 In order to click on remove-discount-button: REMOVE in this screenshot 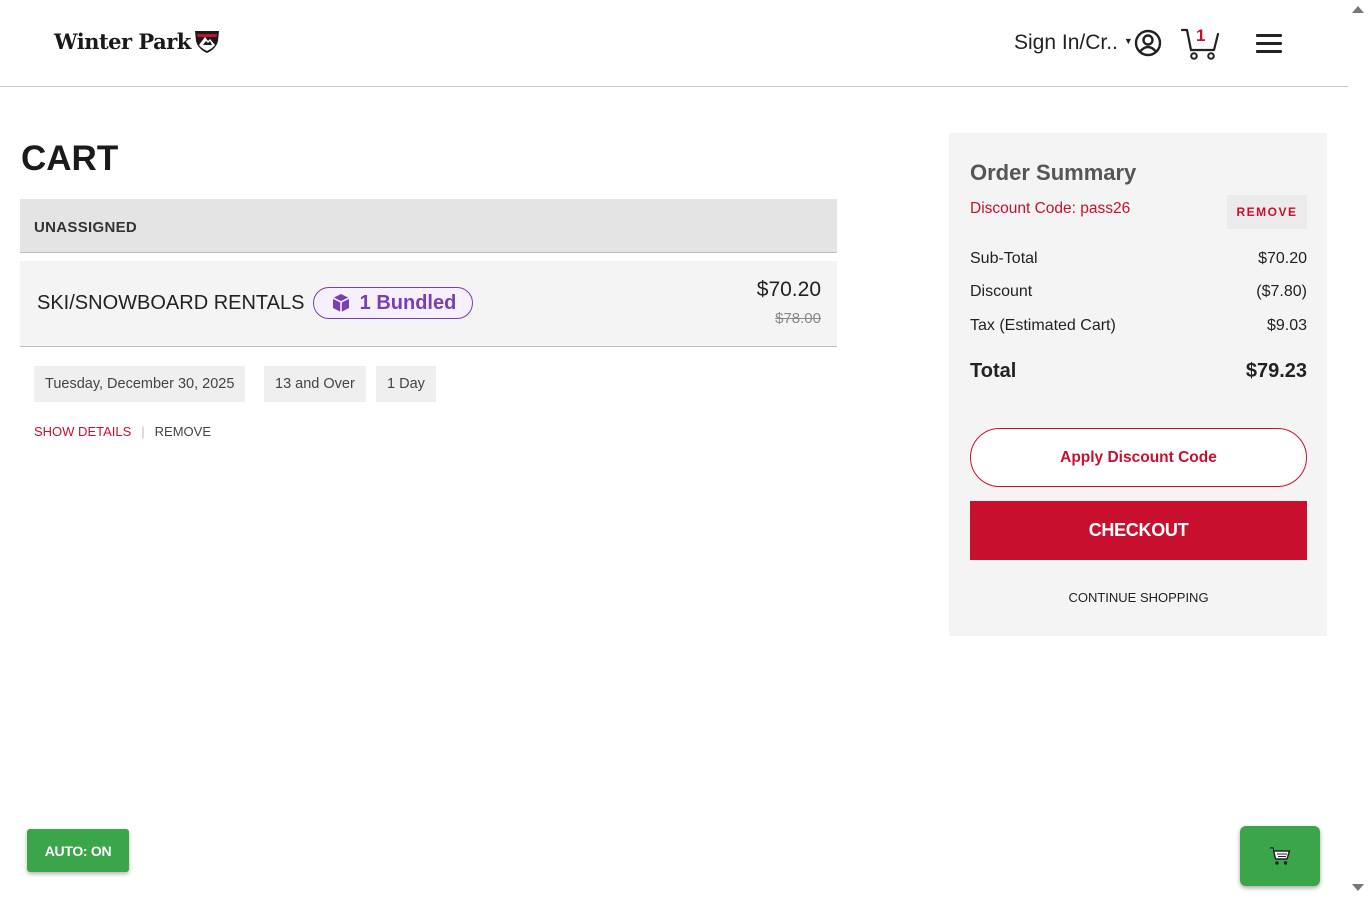, I will do `click(1267, 212)`.